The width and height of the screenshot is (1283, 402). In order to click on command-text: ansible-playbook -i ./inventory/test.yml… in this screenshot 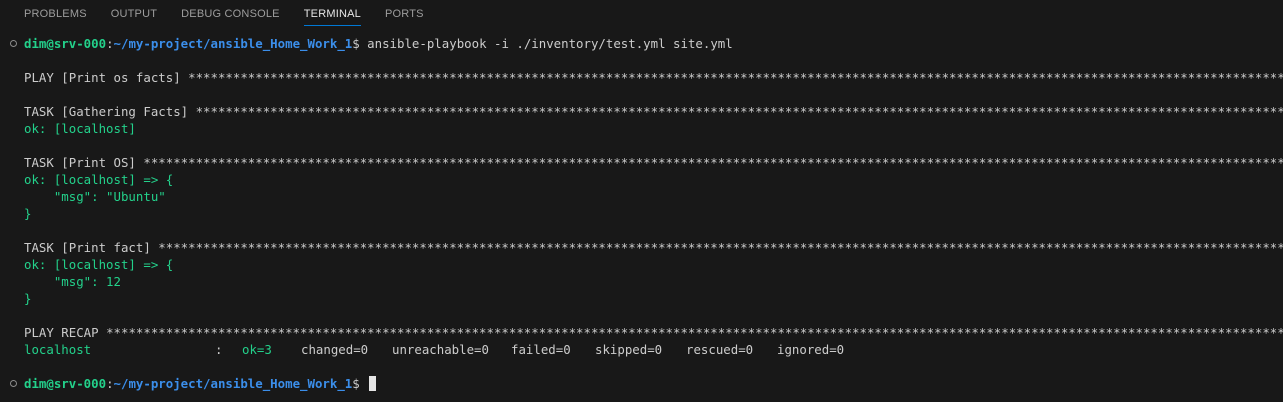, I will do `click(550, 43)`.